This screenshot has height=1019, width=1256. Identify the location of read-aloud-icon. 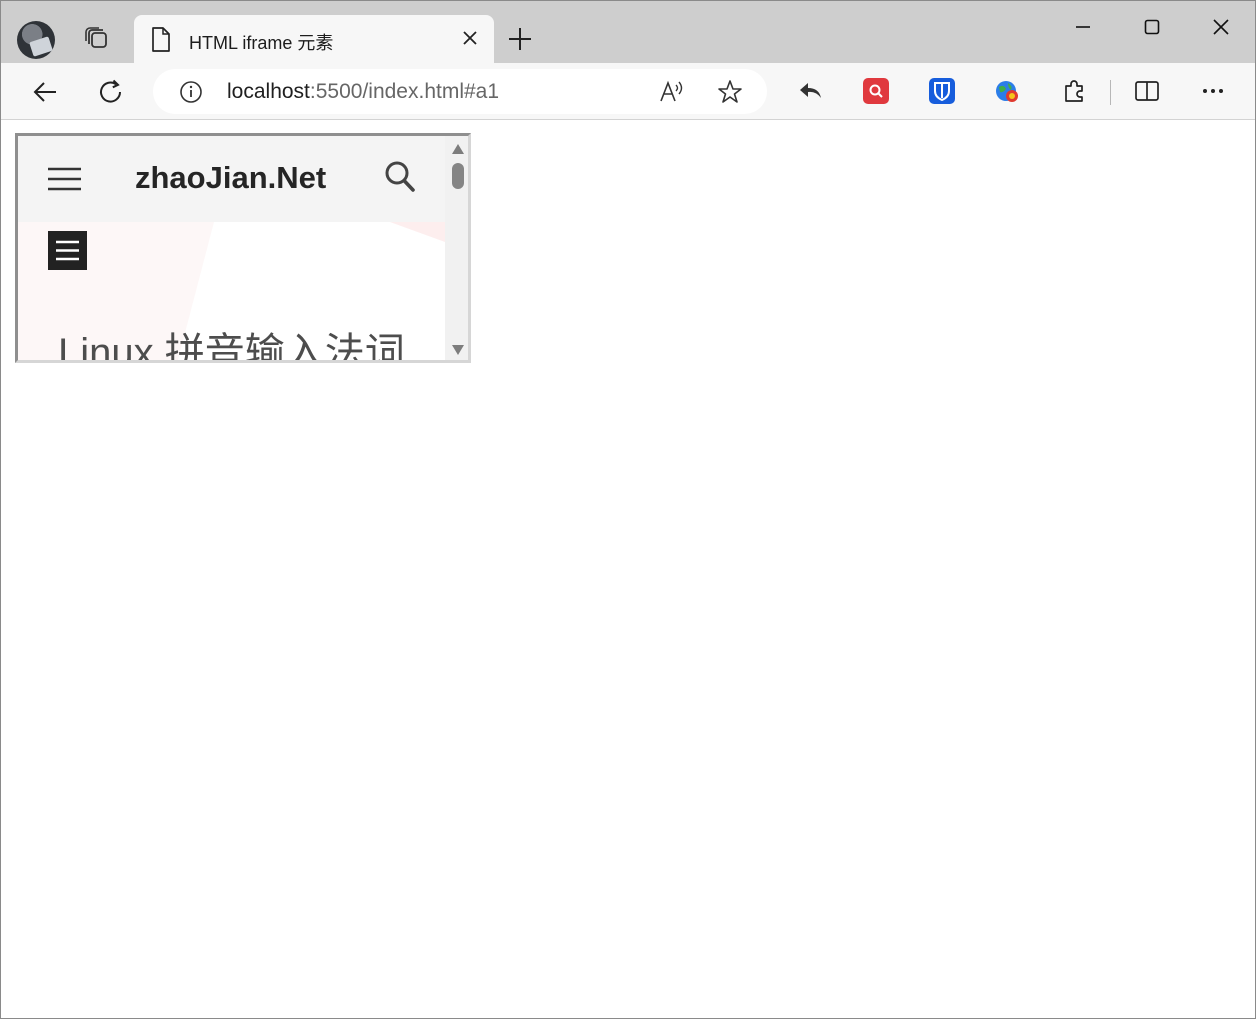
(671, 92).